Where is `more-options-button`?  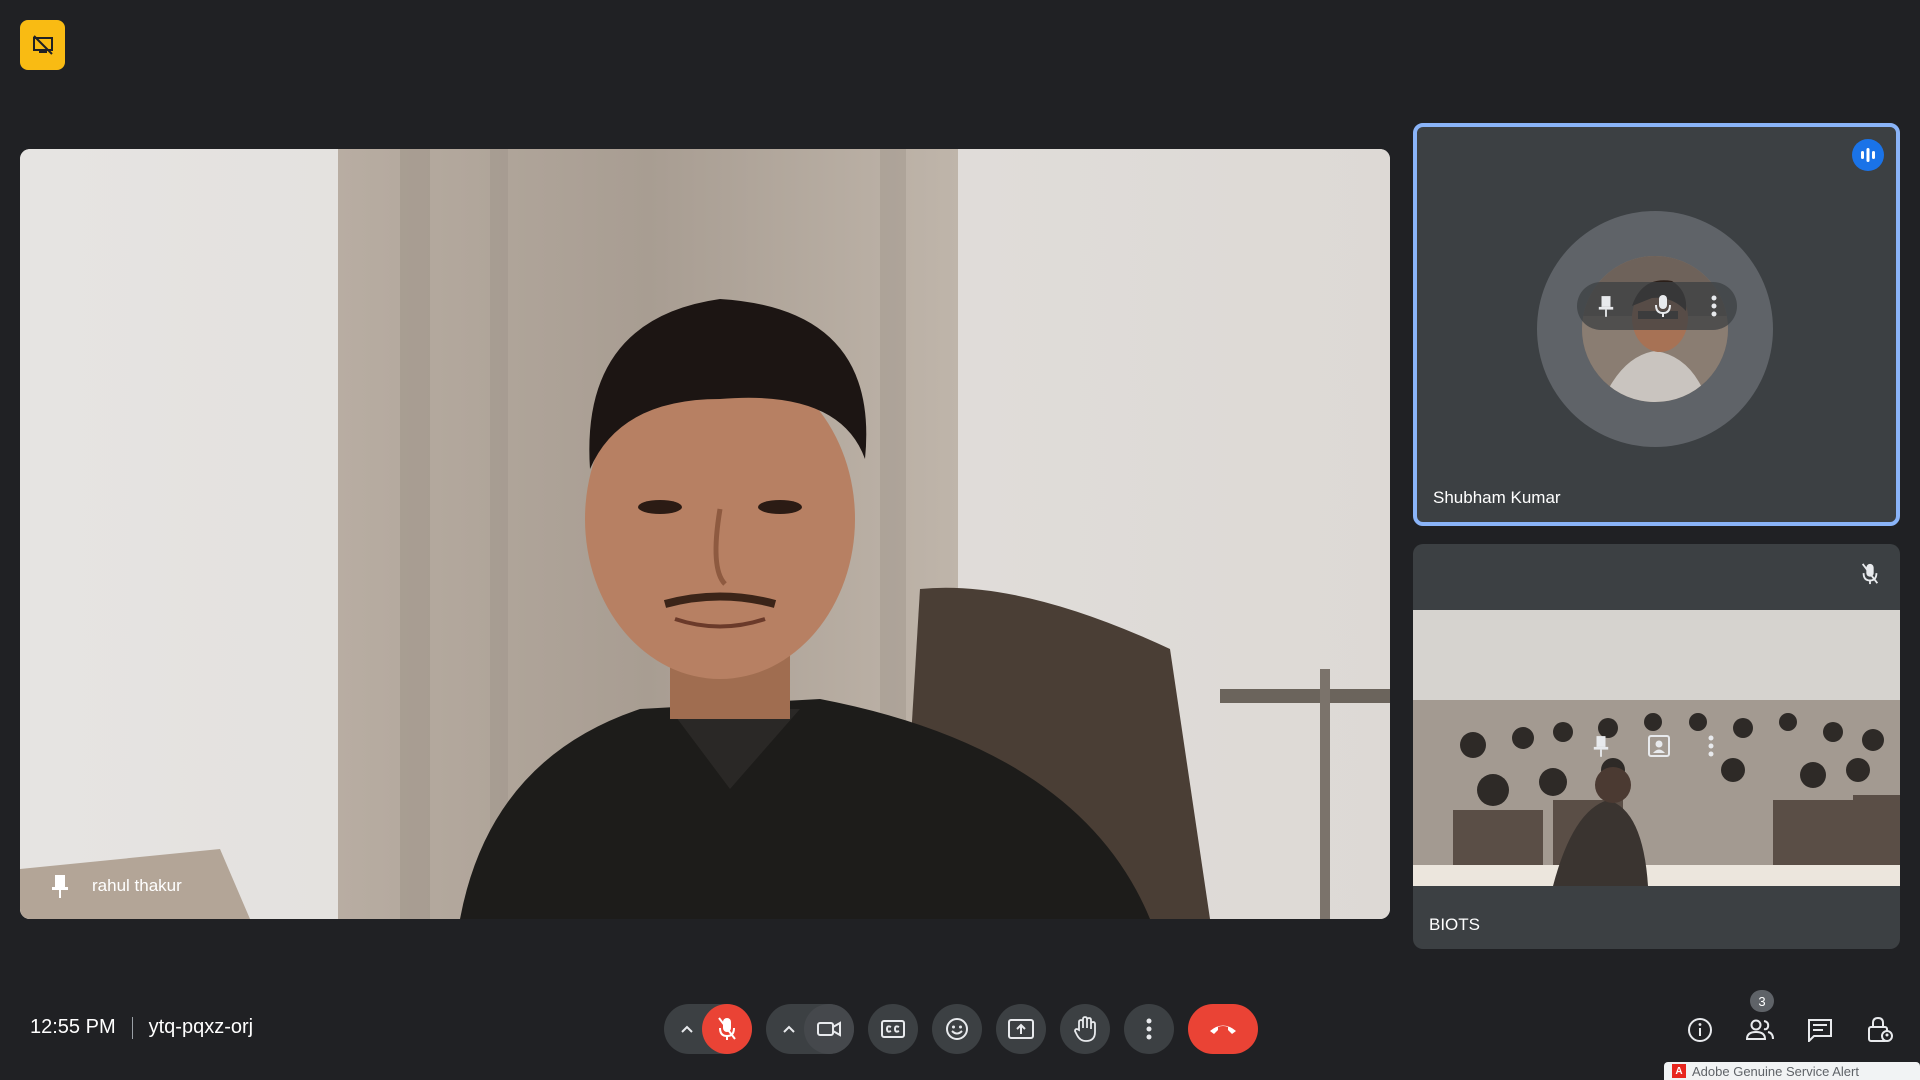
more-options-button is located at coordinates (1149, 1029).